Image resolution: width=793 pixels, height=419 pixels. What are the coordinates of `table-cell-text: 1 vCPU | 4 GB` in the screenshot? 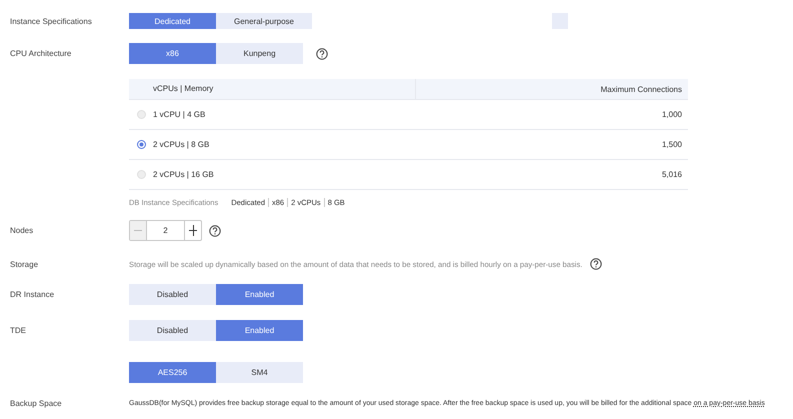 It's located at (179, 114).